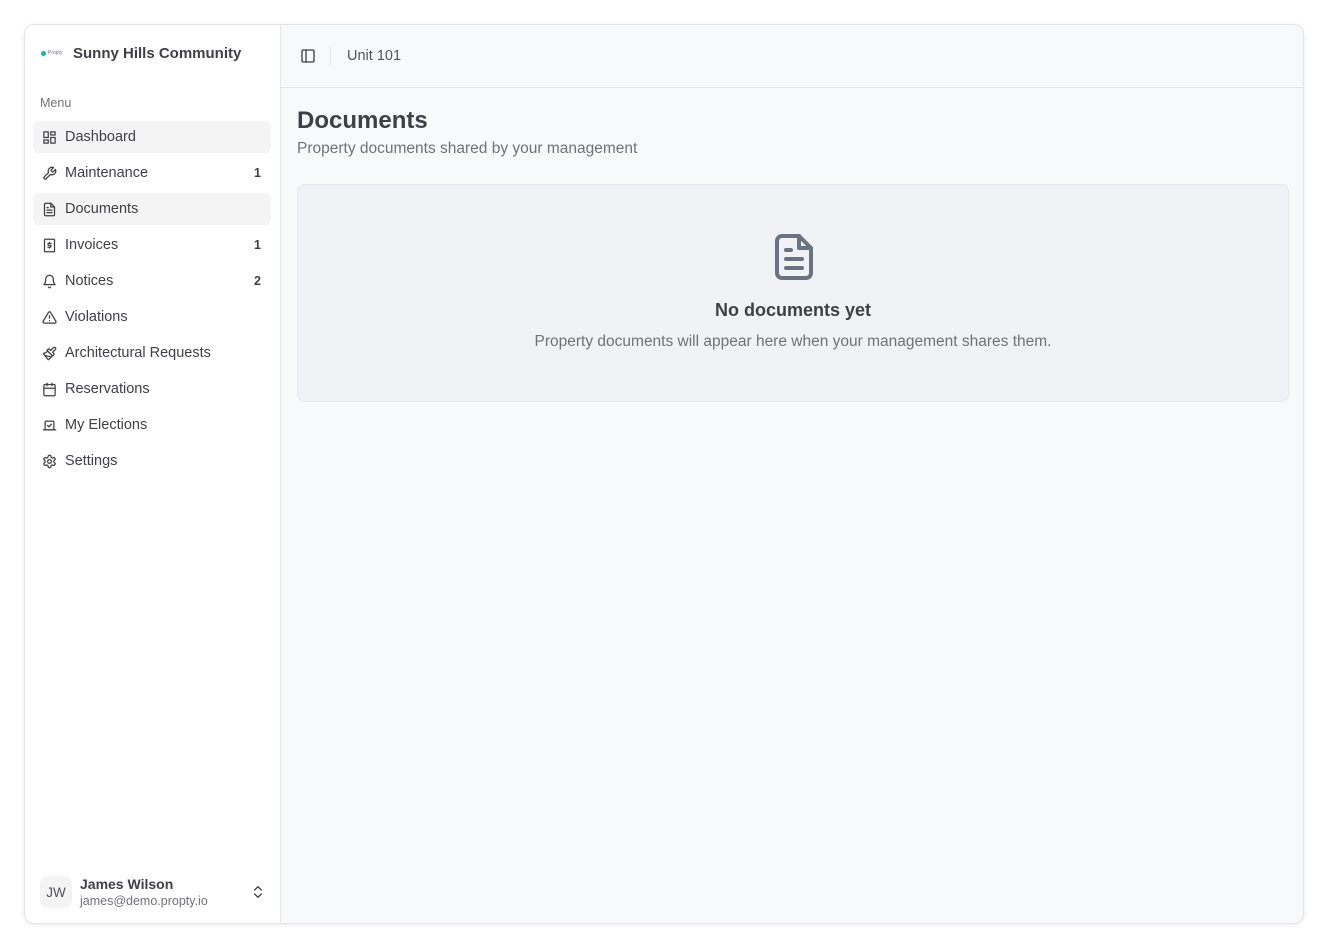  I want to click on sidebar-item-label: Violations, so click(96, 317).